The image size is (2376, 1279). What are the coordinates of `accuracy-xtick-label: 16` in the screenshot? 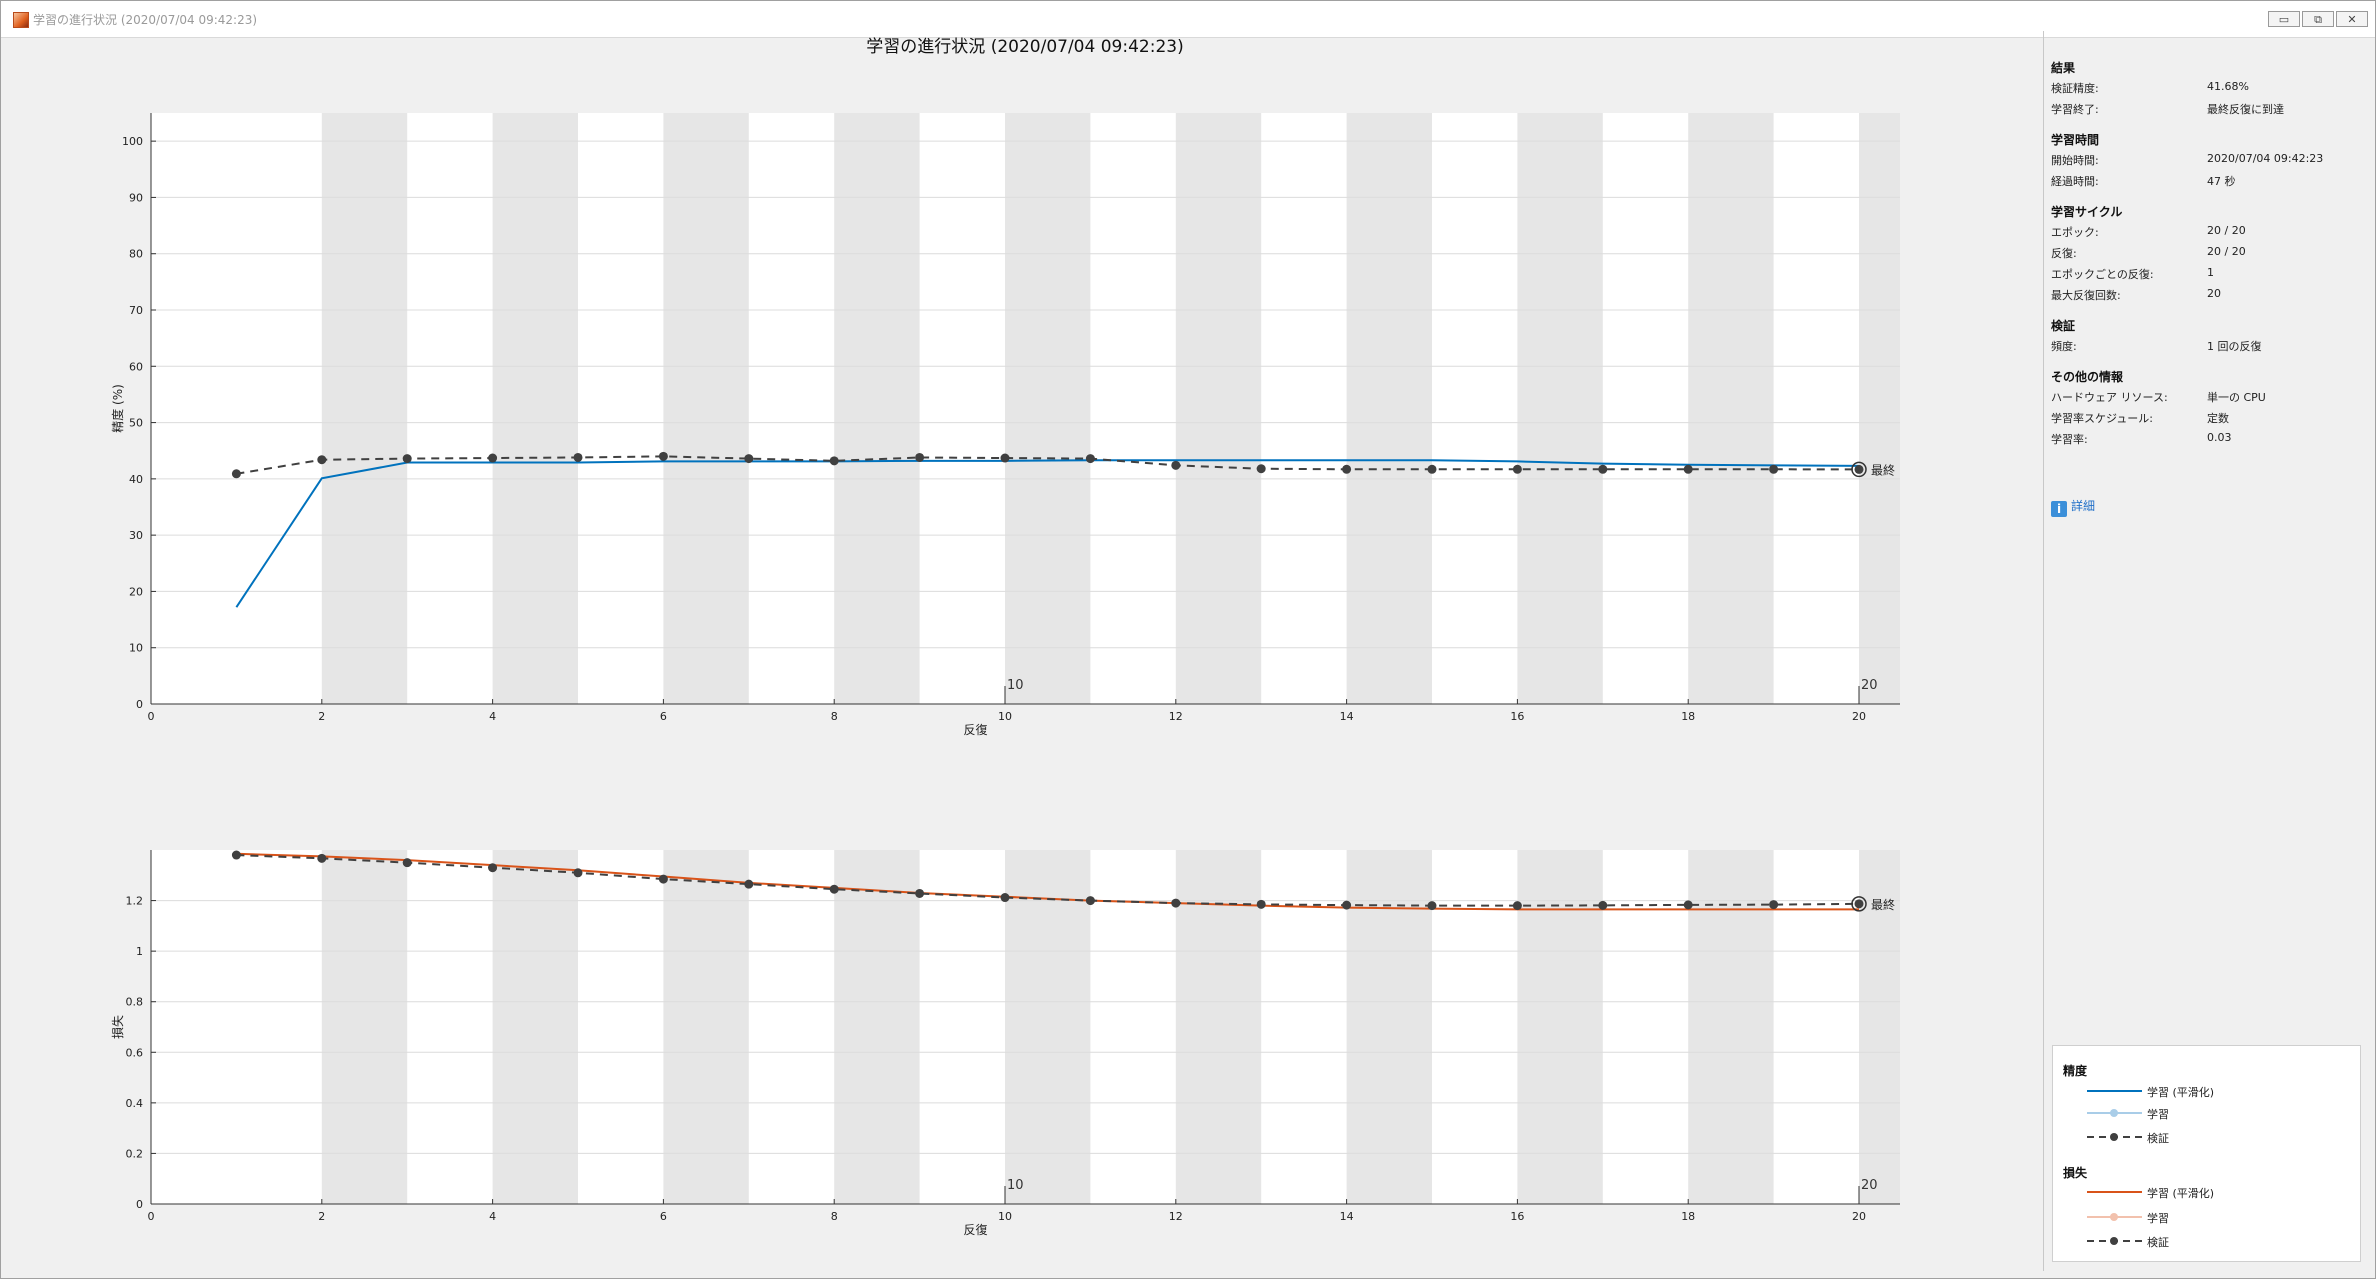 It's located at (1517, 716).